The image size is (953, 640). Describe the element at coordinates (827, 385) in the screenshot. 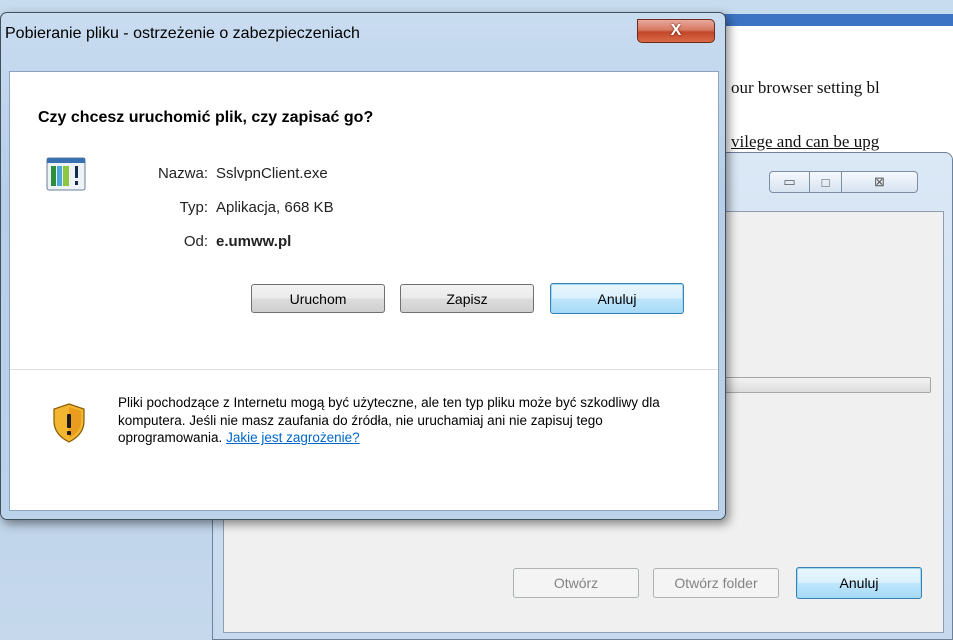

I see `download-progress-bar` at that location.